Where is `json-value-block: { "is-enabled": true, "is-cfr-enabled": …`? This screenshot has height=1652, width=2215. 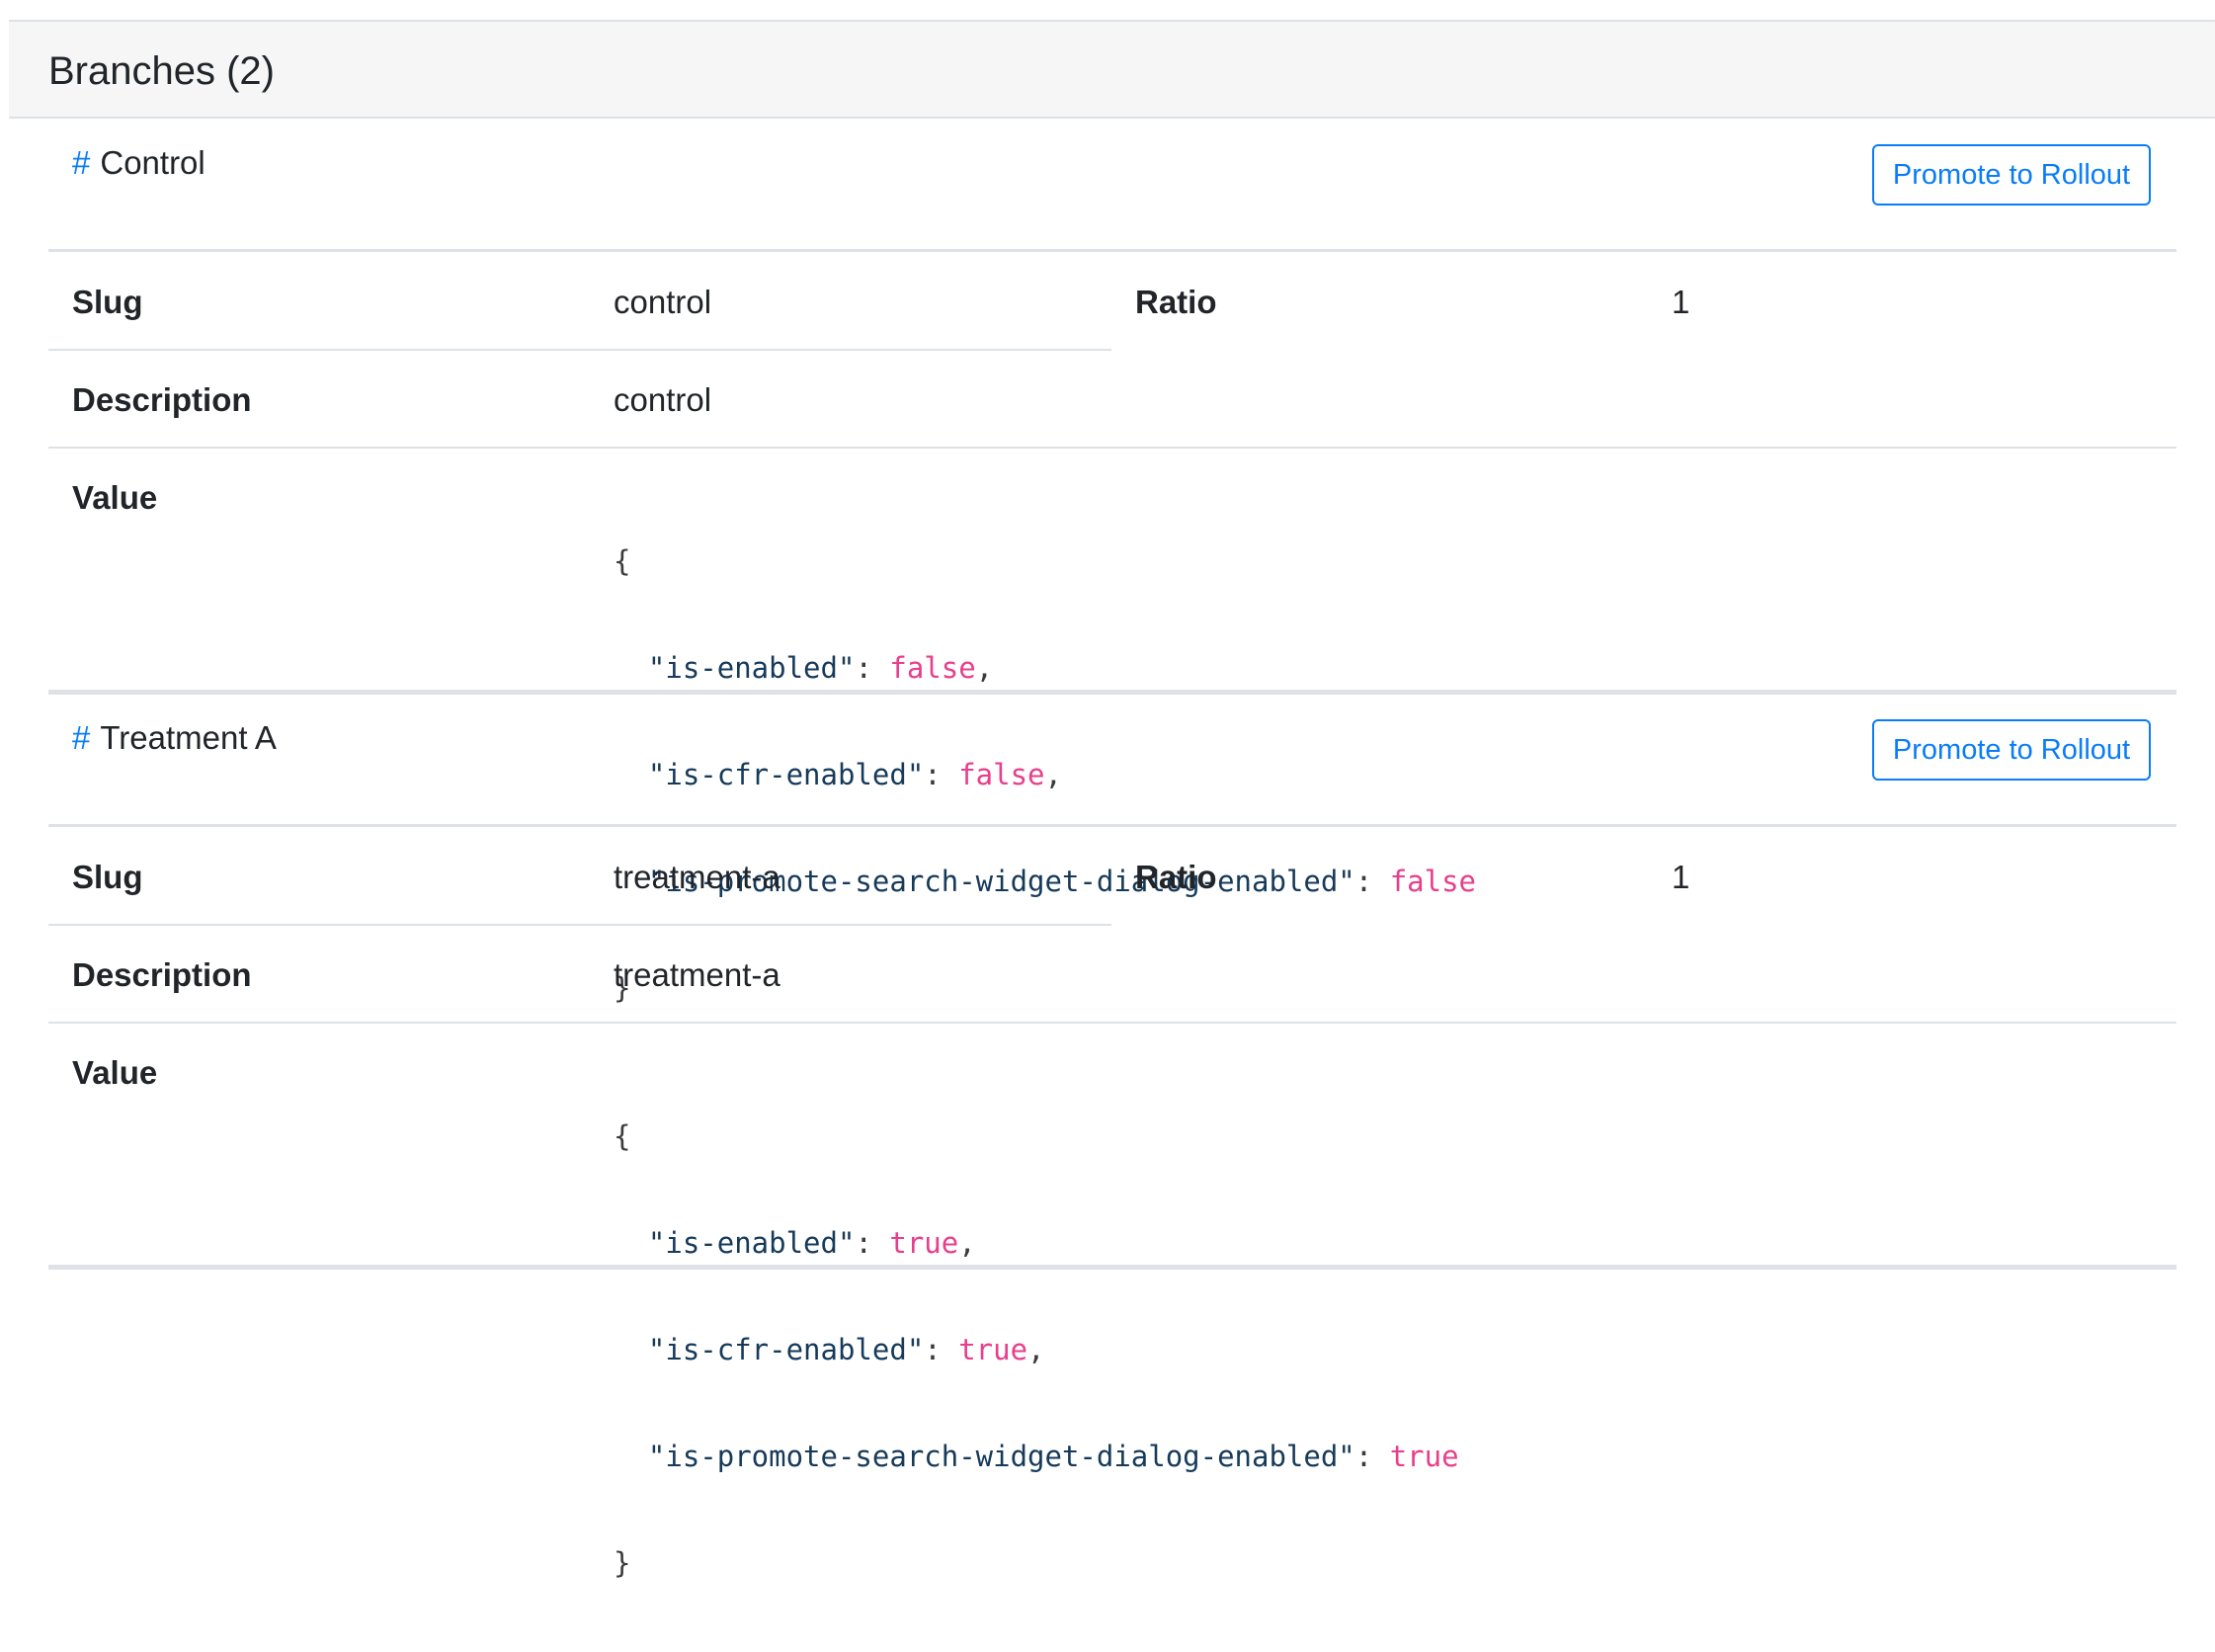
json-value-block: { "is-enabled": true, "is-cfr-enabled": … is located at coordinates (1036, 1349).